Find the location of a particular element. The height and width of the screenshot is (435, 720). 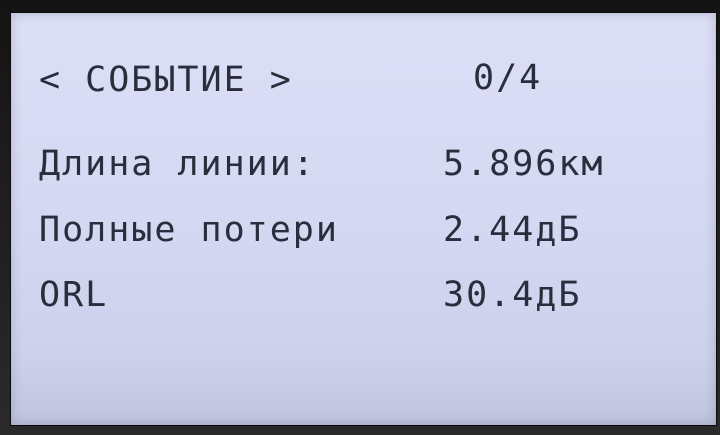

event-navigation-title: < СОБЫТИЕ > is located at coordinates (166, 80).